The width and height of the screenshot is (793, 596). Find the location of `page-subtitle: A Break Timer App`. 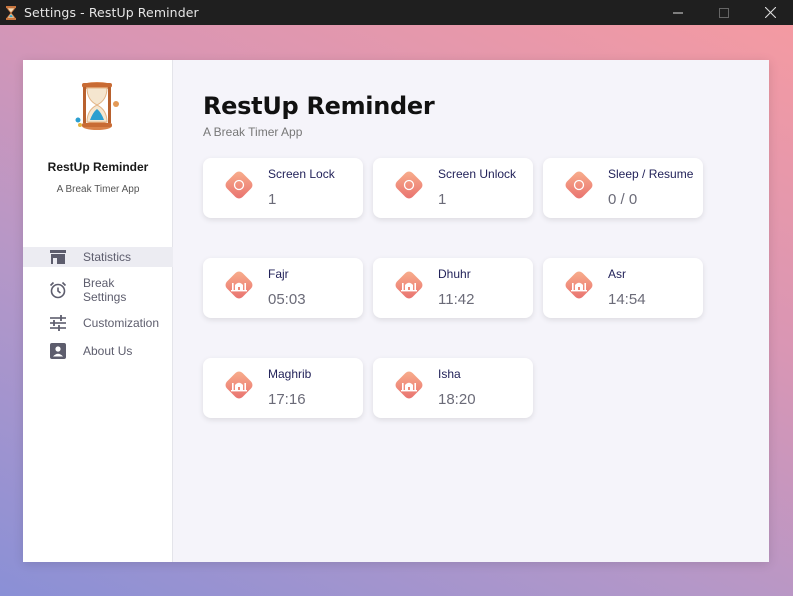

page-subtitle: A Break Timer App is located at coordinates (253, 132).